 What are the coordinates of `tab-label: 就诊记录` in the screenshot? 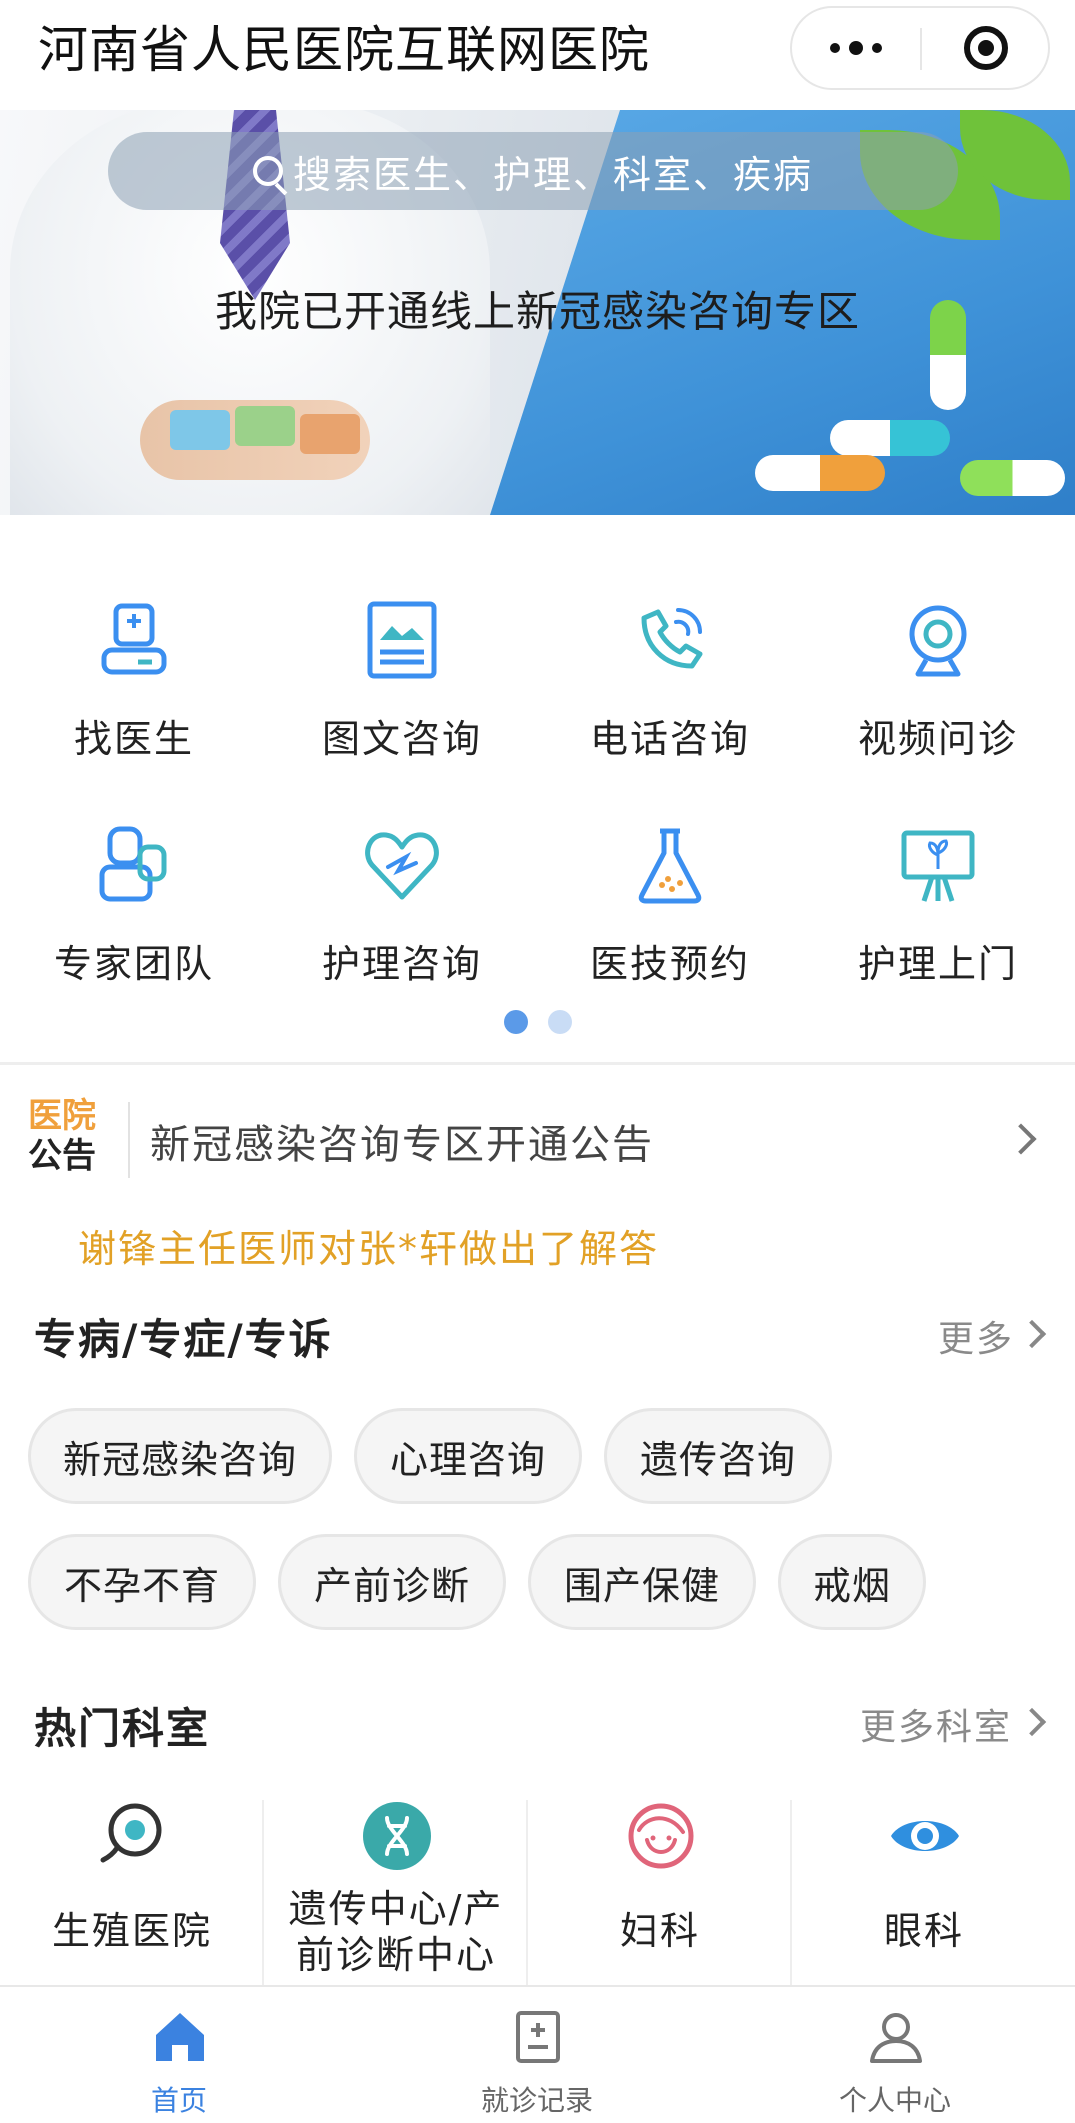 It's located at (536, 2100).